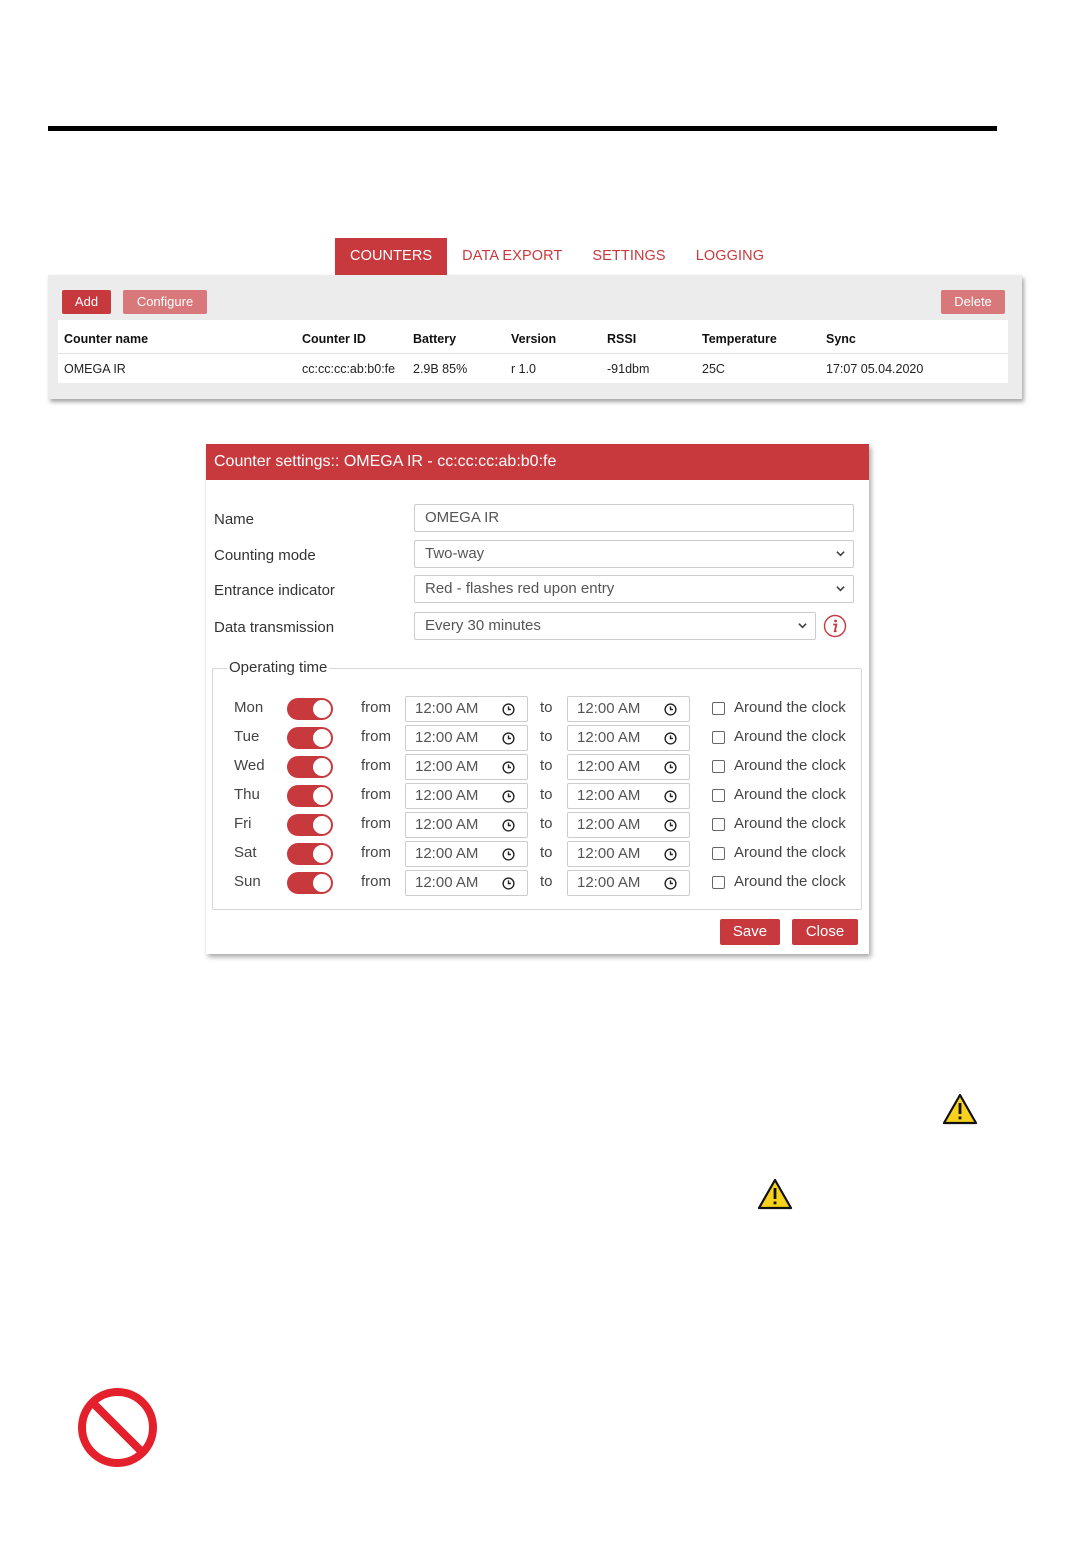 This screenshot has width=1081, height=1561. I want to click on tab-settings: SETTINGS, so click(628, 256).